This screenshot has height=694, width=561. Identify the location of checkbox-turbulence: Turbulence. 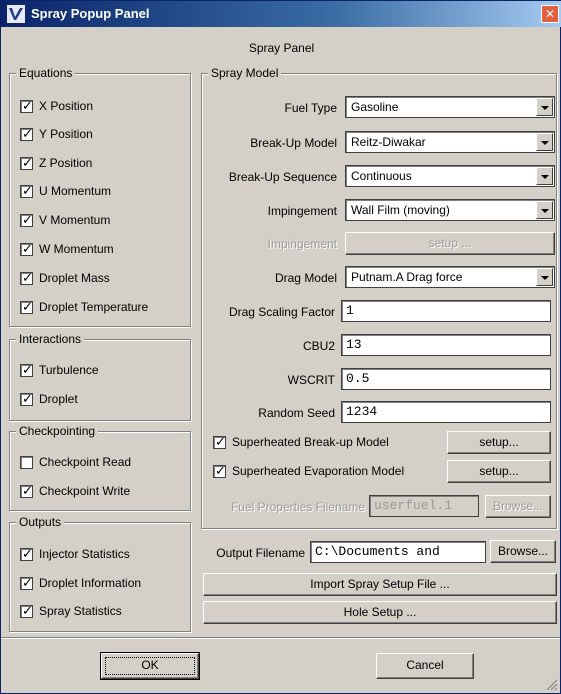
(59, 370).